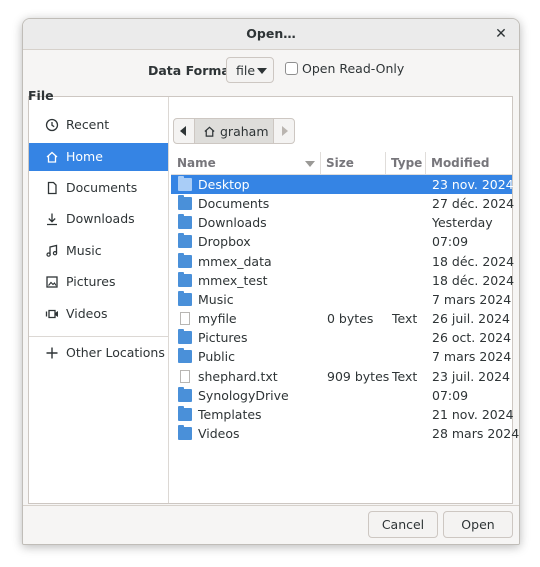 Image resolution: width=540 pixels, height=567 pixels. Describe the element at coordinates (342, 414) in the screenshot. I see `table-row: Templates 21 nov. 2024` at that location.